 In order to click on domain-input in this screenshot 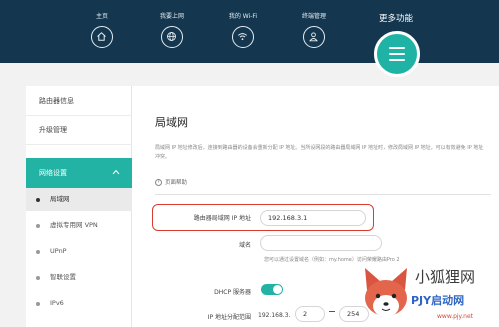, I will do `click(321, 243)`.